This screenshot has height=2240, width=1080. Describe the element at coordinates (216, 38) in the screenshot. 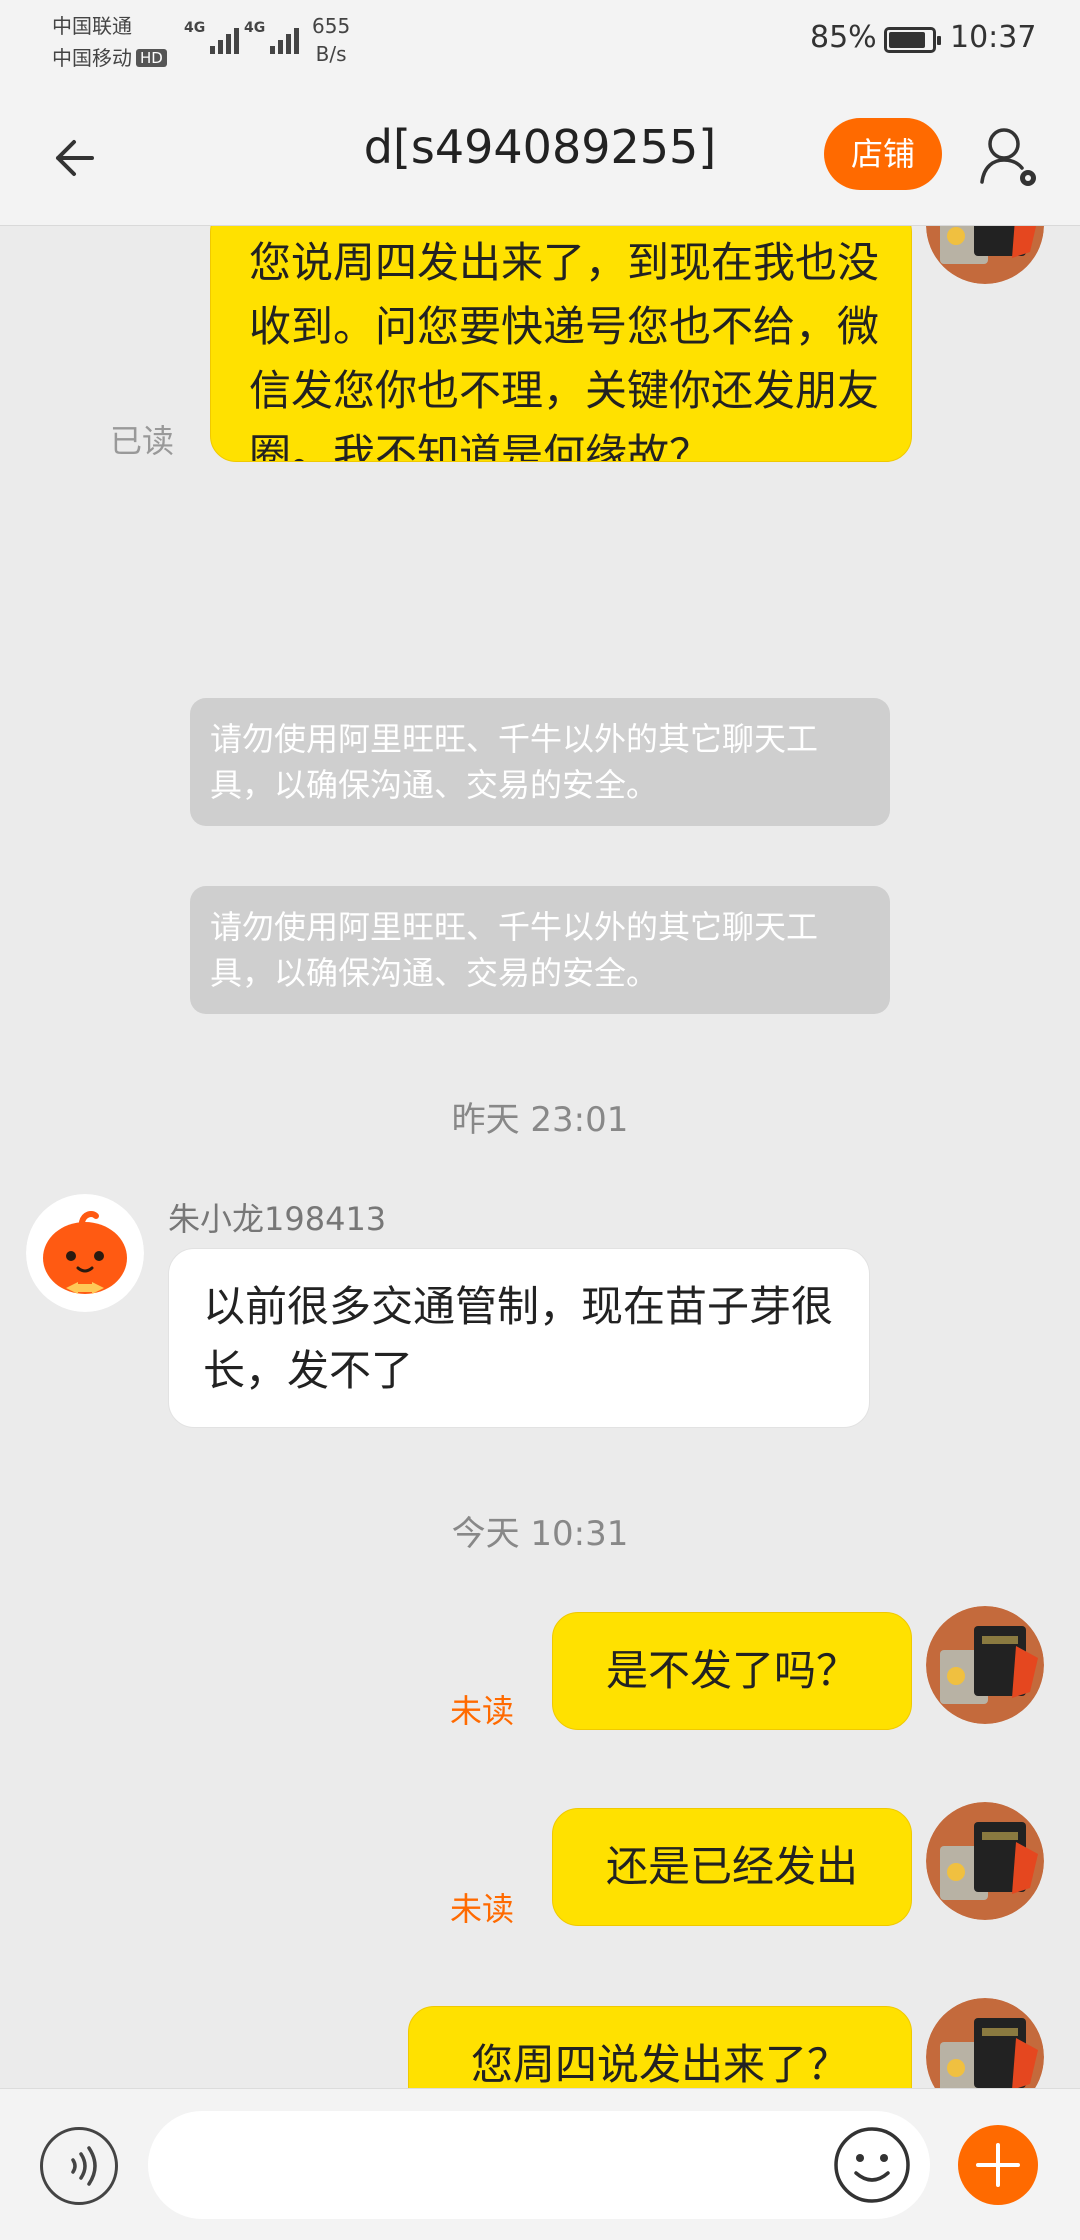

I see `signal-1-icon: 4G` at that location.